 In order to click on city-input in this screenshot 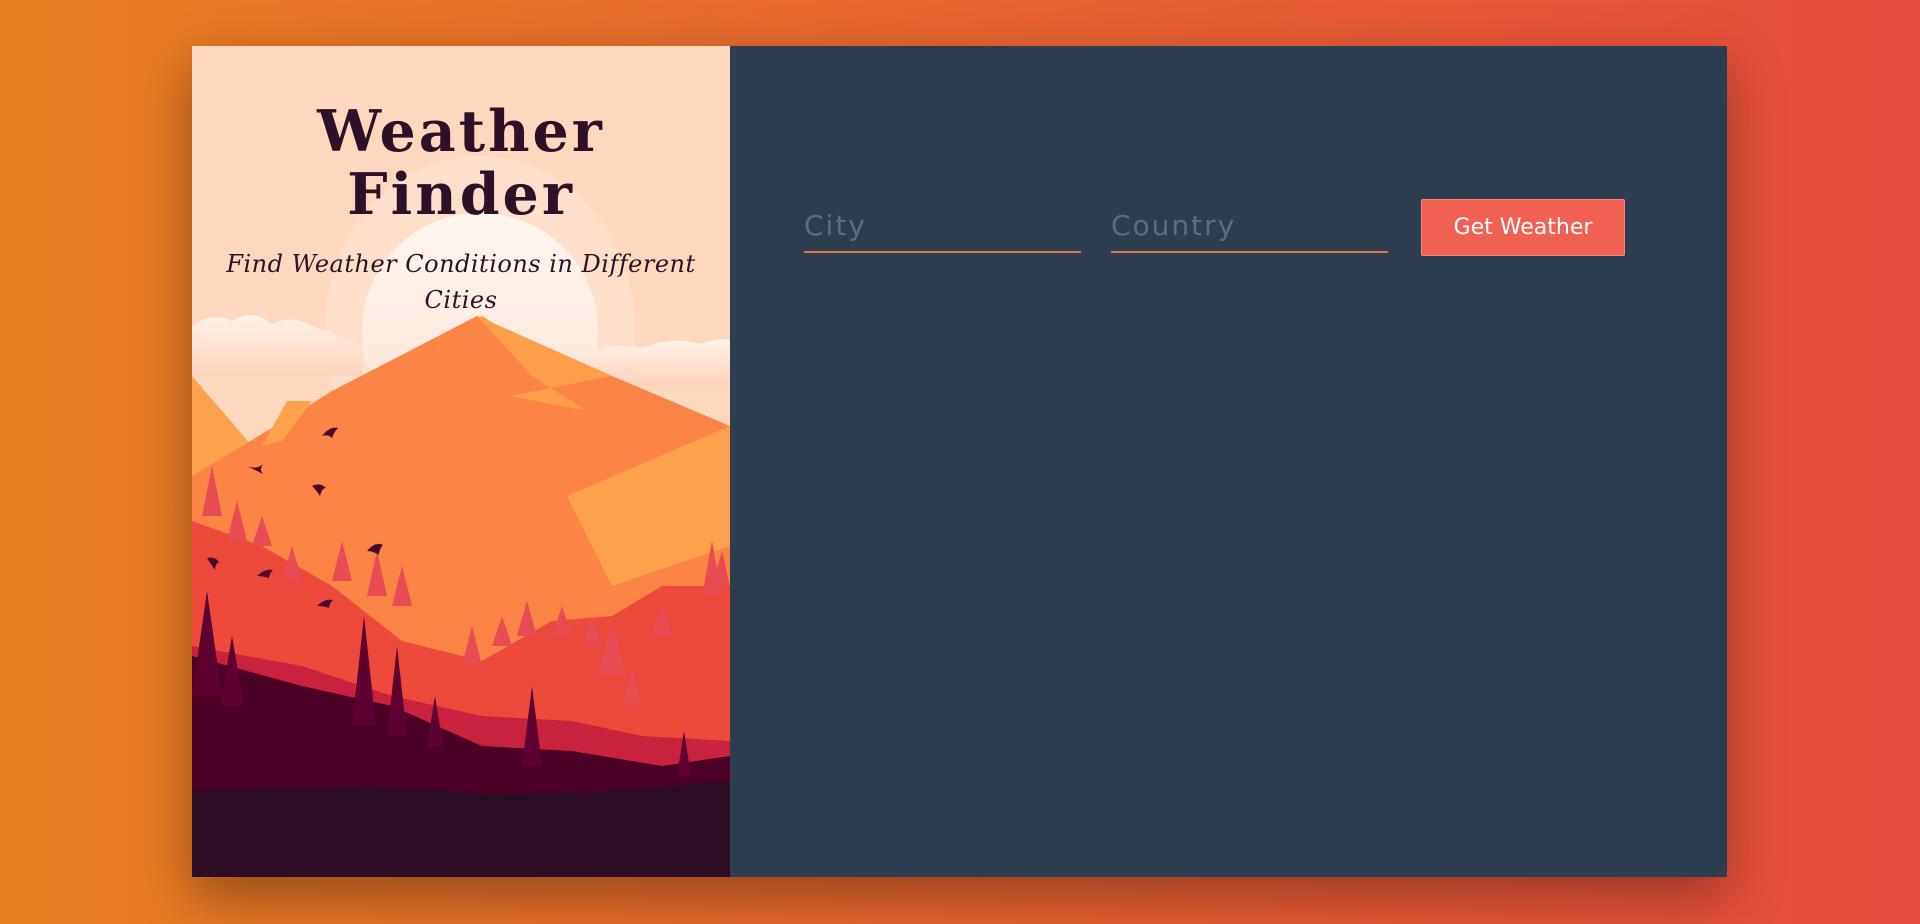, I will do `click(942, 229)`.